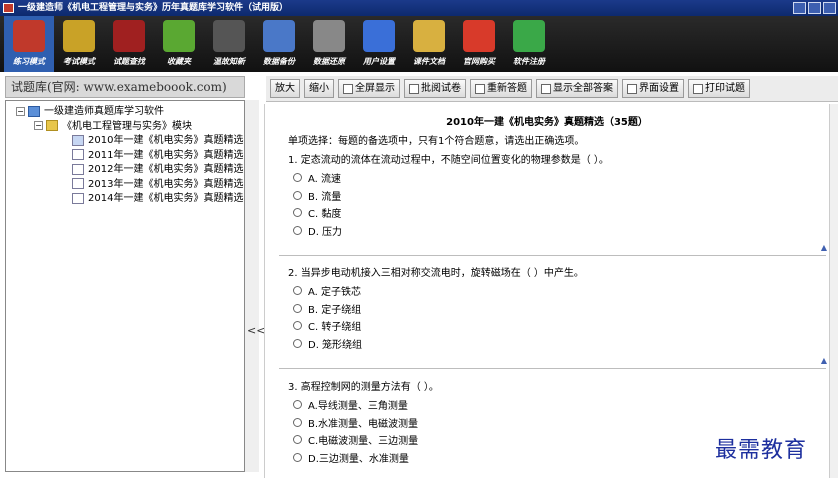 The image size is (838, 478). I want to click on tree-item-year: 2014年一建《机电实务》真题精选, so click(125, 199).